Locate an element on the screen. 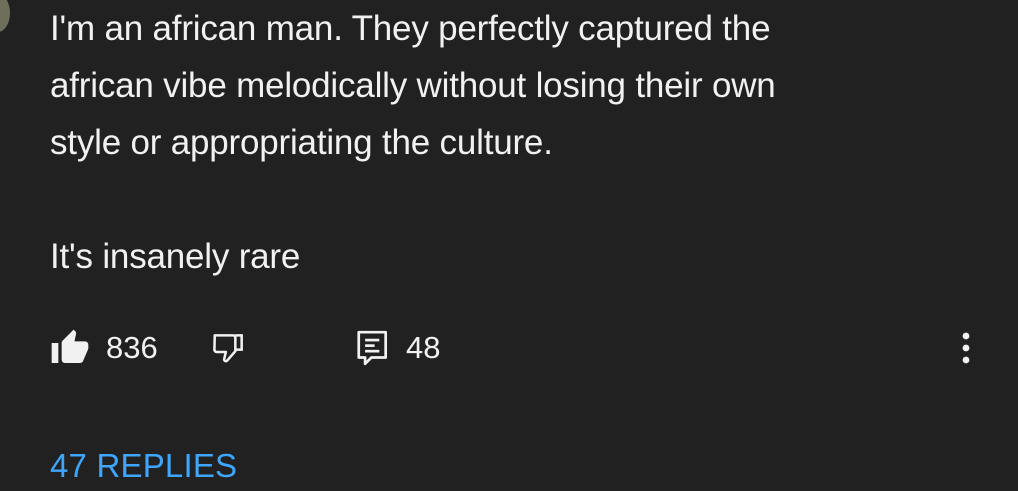 The height and width of the screenshot is (491, 1018). comment-line: It's insanely rare is located at coordinates (175, 256).